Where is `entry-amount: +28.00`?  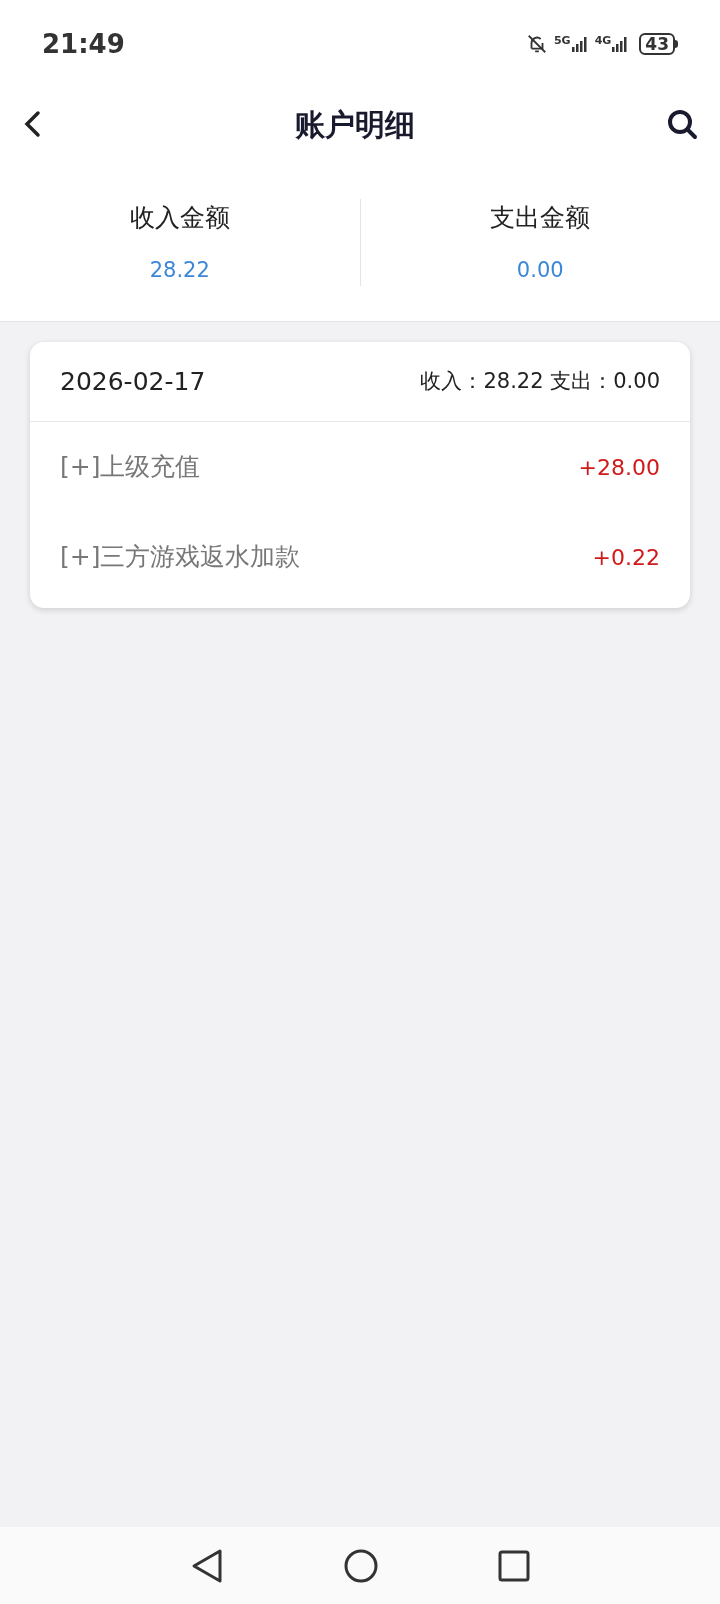 entry-amount: +28.00 is located at coordinates (619, 467).